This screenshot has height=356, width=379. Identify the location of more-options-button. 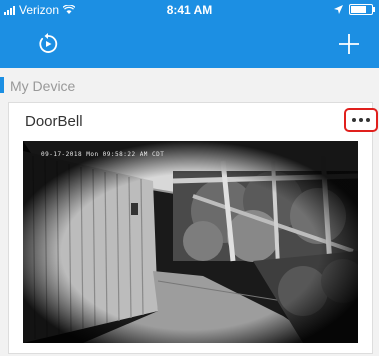
(361, 120).